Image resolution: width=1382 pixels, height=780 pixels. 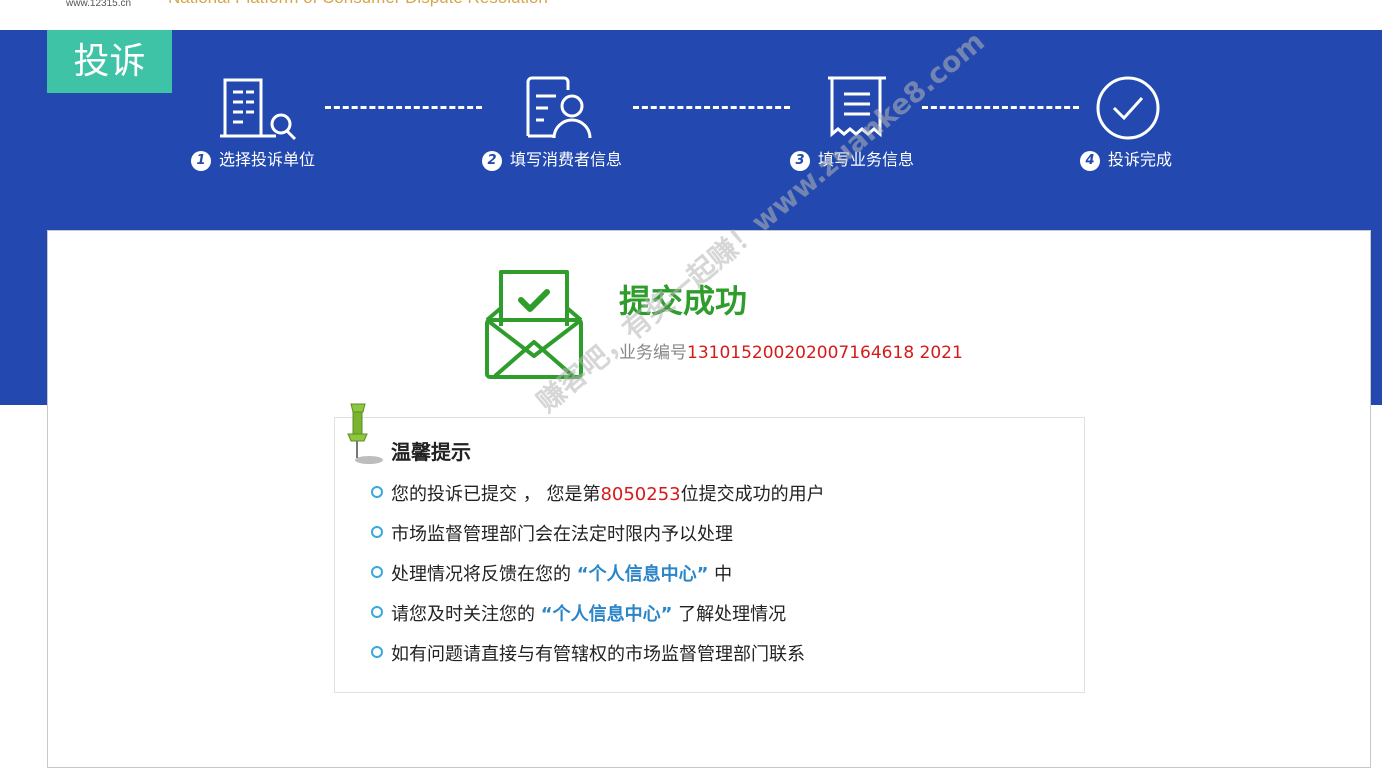 I want to click on step-4: 4 投诉完成, so click(x=1126, y=160).